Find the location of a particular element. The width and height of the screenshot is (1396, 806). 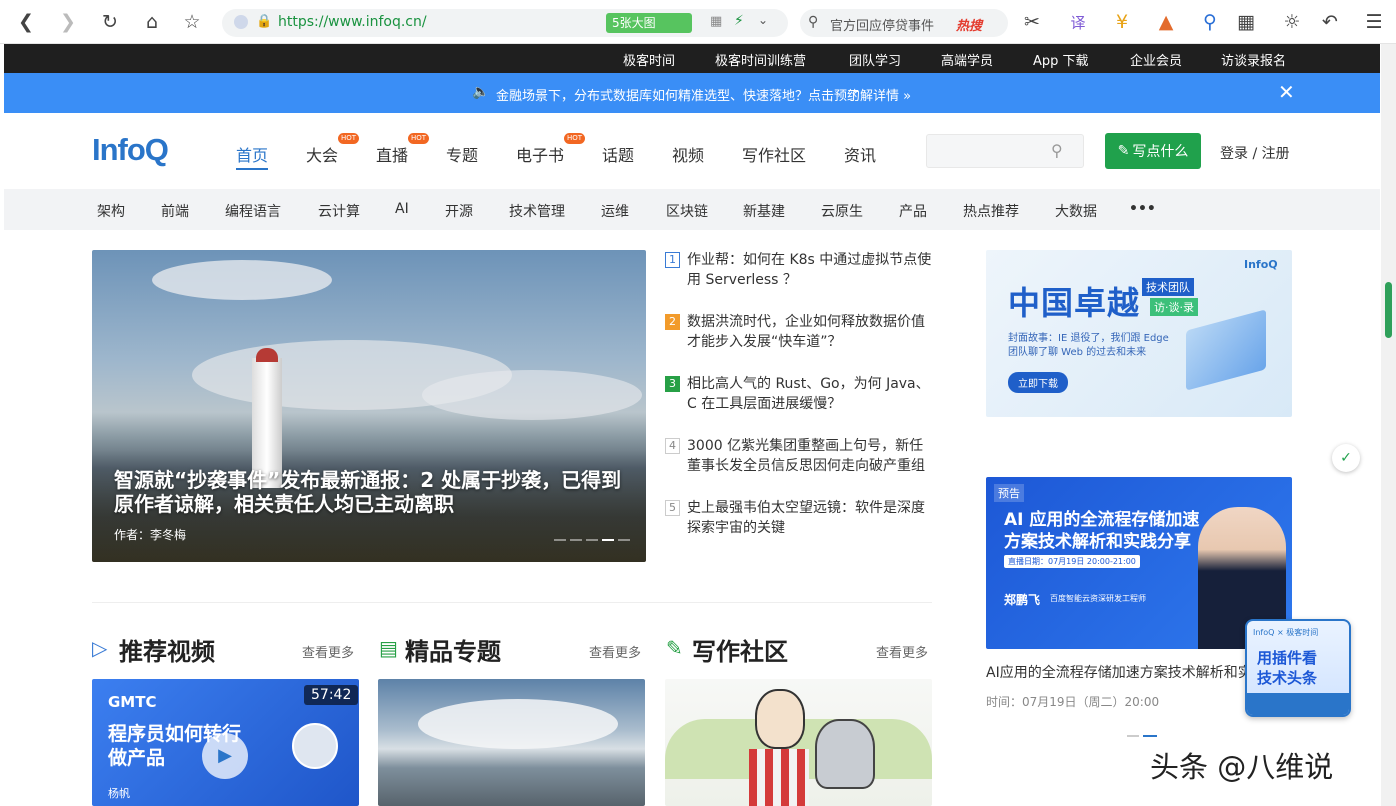

carousel-dot-active is located at coordinates (608, 540).